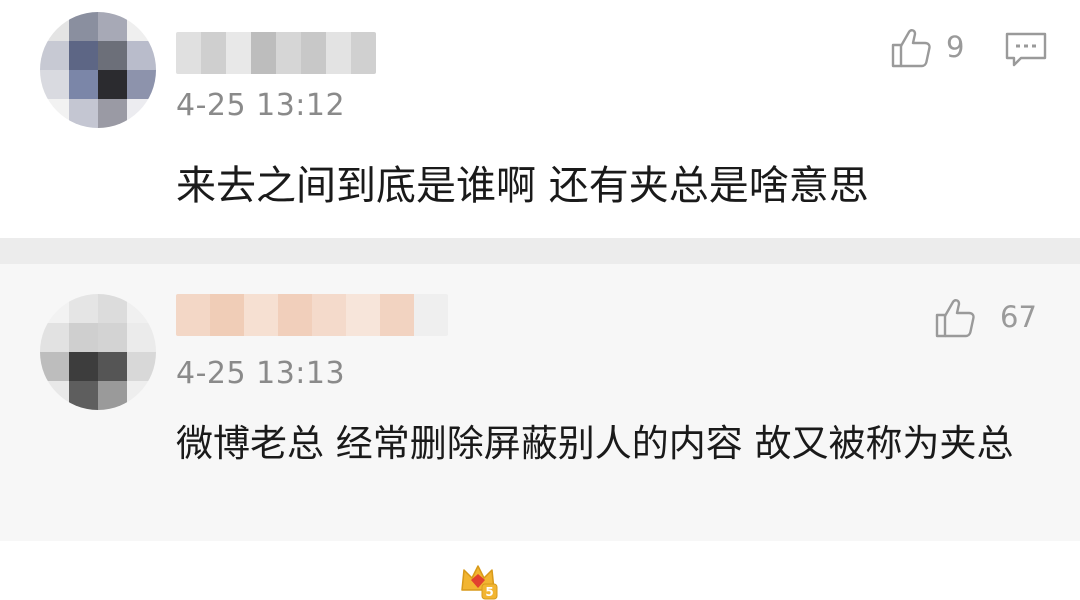 This screenshot has width=1080, height=600. What do you see at coordinates (261, 105) in the screenshot?
I see `comment-timestamp: 4-25 13:12` at bounding box center [261, 105].